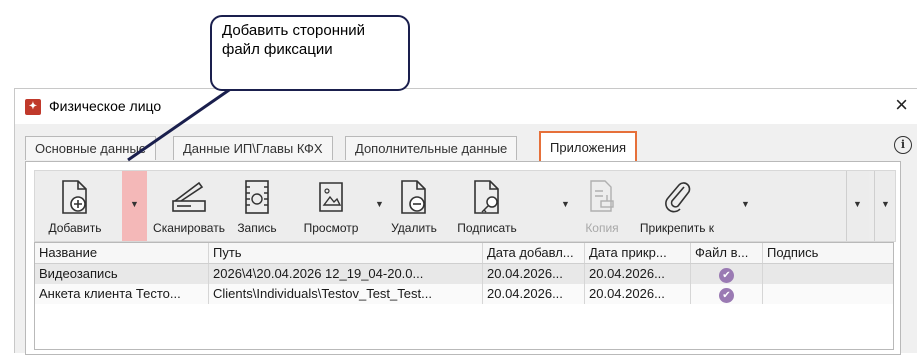 This screenshot has height=355, width=917. Describe the element at coordinates (189, 196) in the screenshot. I see `scanner-icon` at that location.